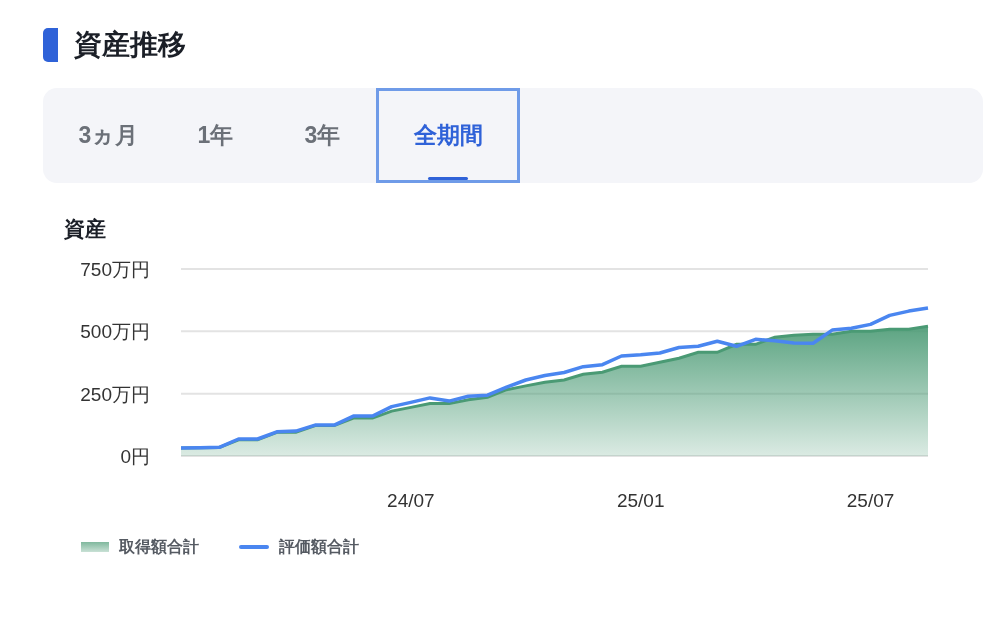 Image resolution: width=1006 pixels, height=620 pixels. I want to click on period-tab: 全期間, so click(448, 135).